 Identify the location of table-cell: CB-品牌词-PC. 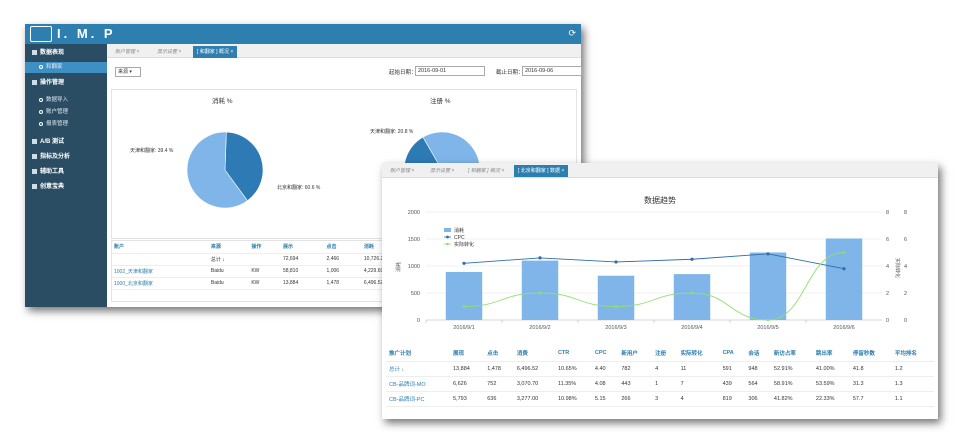
(418, 399).